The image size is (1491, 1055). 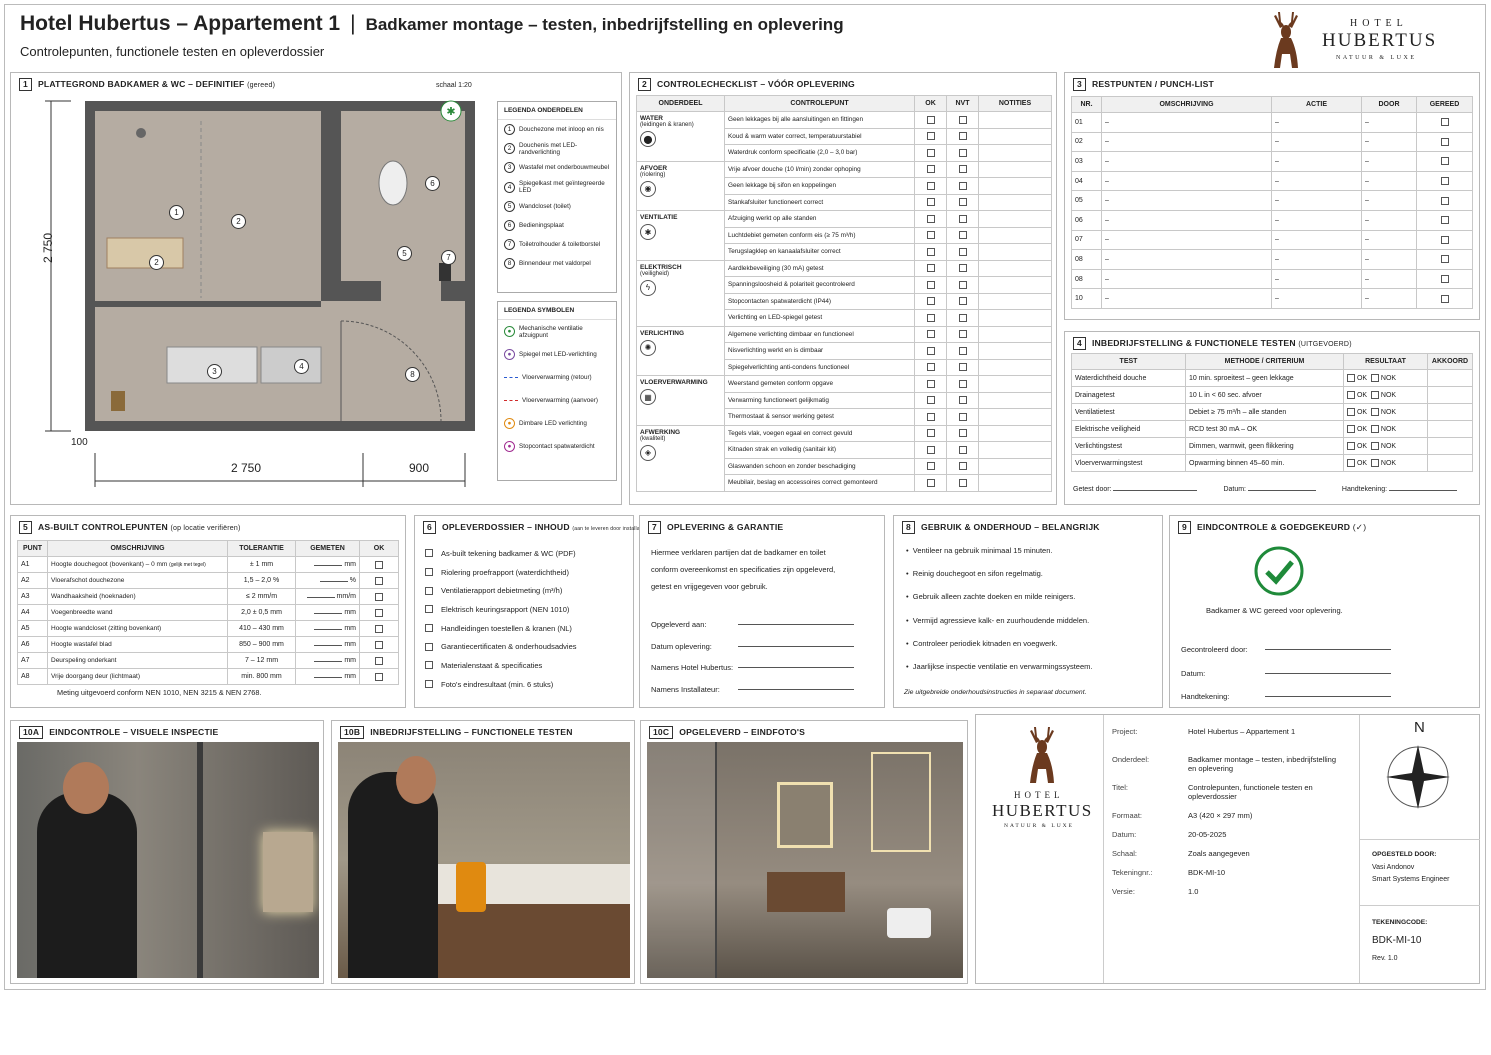 I want to click on handover-field: Namens Hotel Hubertus:, so click(x=752, y=668).